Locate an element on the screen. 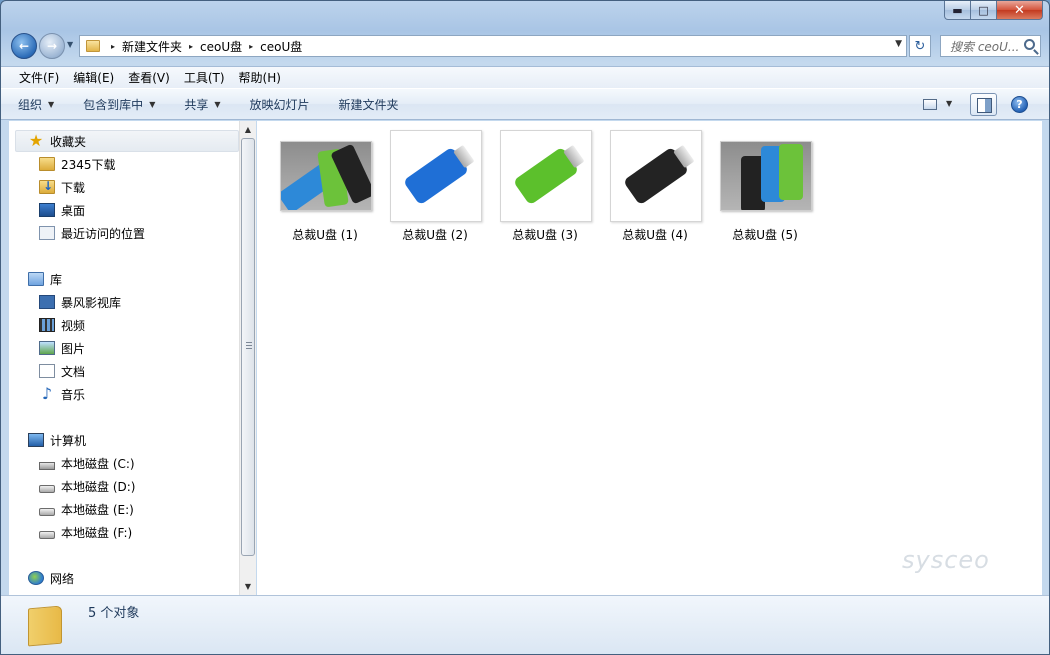  nav-network-label: 网络 is located at coordinates (62, 578).